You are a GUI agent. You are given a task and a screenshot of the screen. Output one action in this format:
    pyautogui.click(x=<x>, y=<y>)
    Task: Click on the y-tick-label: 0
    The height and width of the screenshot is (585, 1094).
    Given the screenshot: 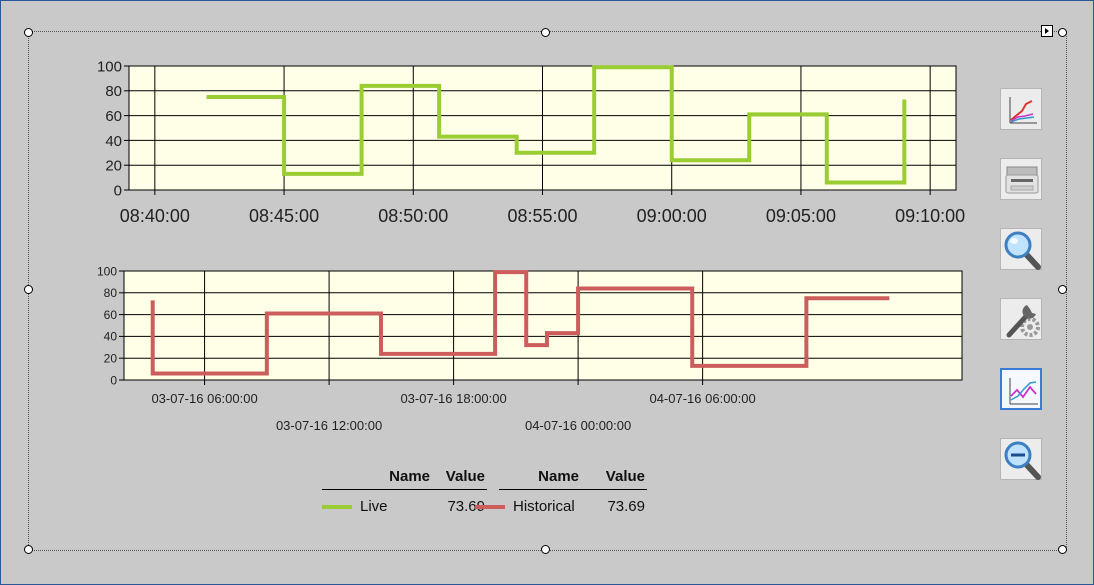 What is the action you would take?
    pyautogui.click(x=113, y=380)
    